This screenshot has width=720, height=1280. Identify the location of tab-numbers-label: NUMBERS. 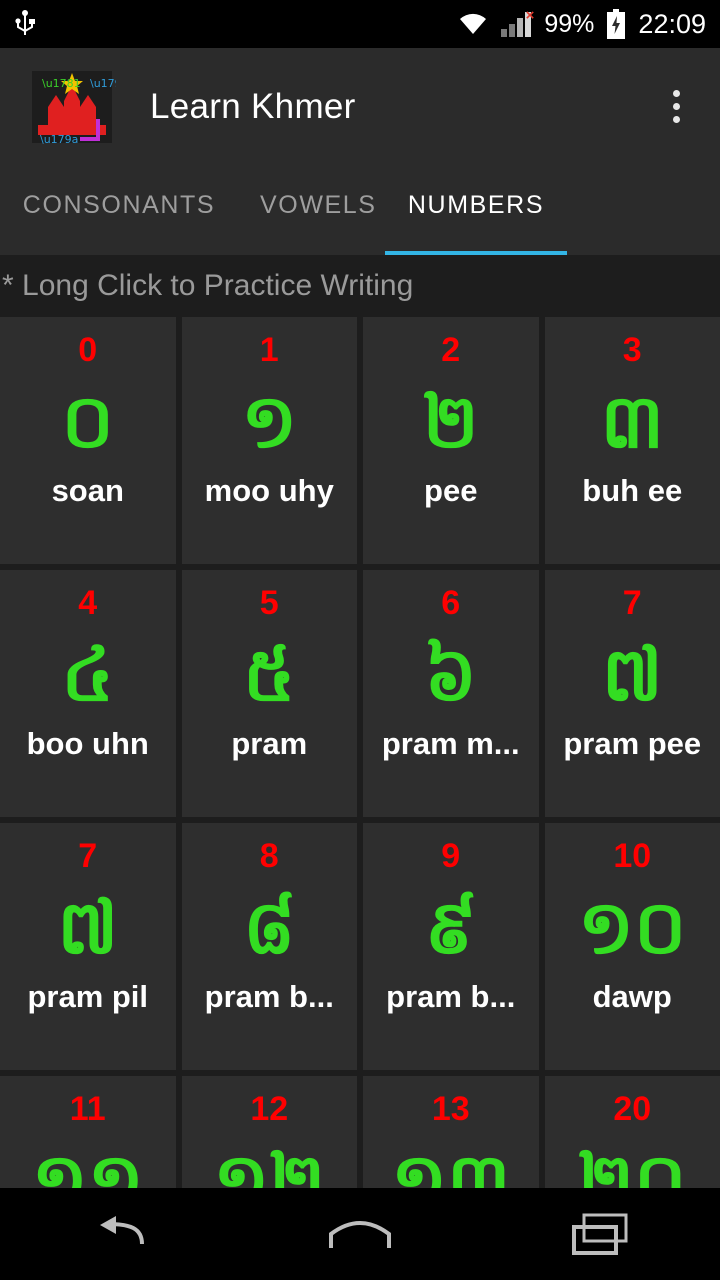
(476, 205).